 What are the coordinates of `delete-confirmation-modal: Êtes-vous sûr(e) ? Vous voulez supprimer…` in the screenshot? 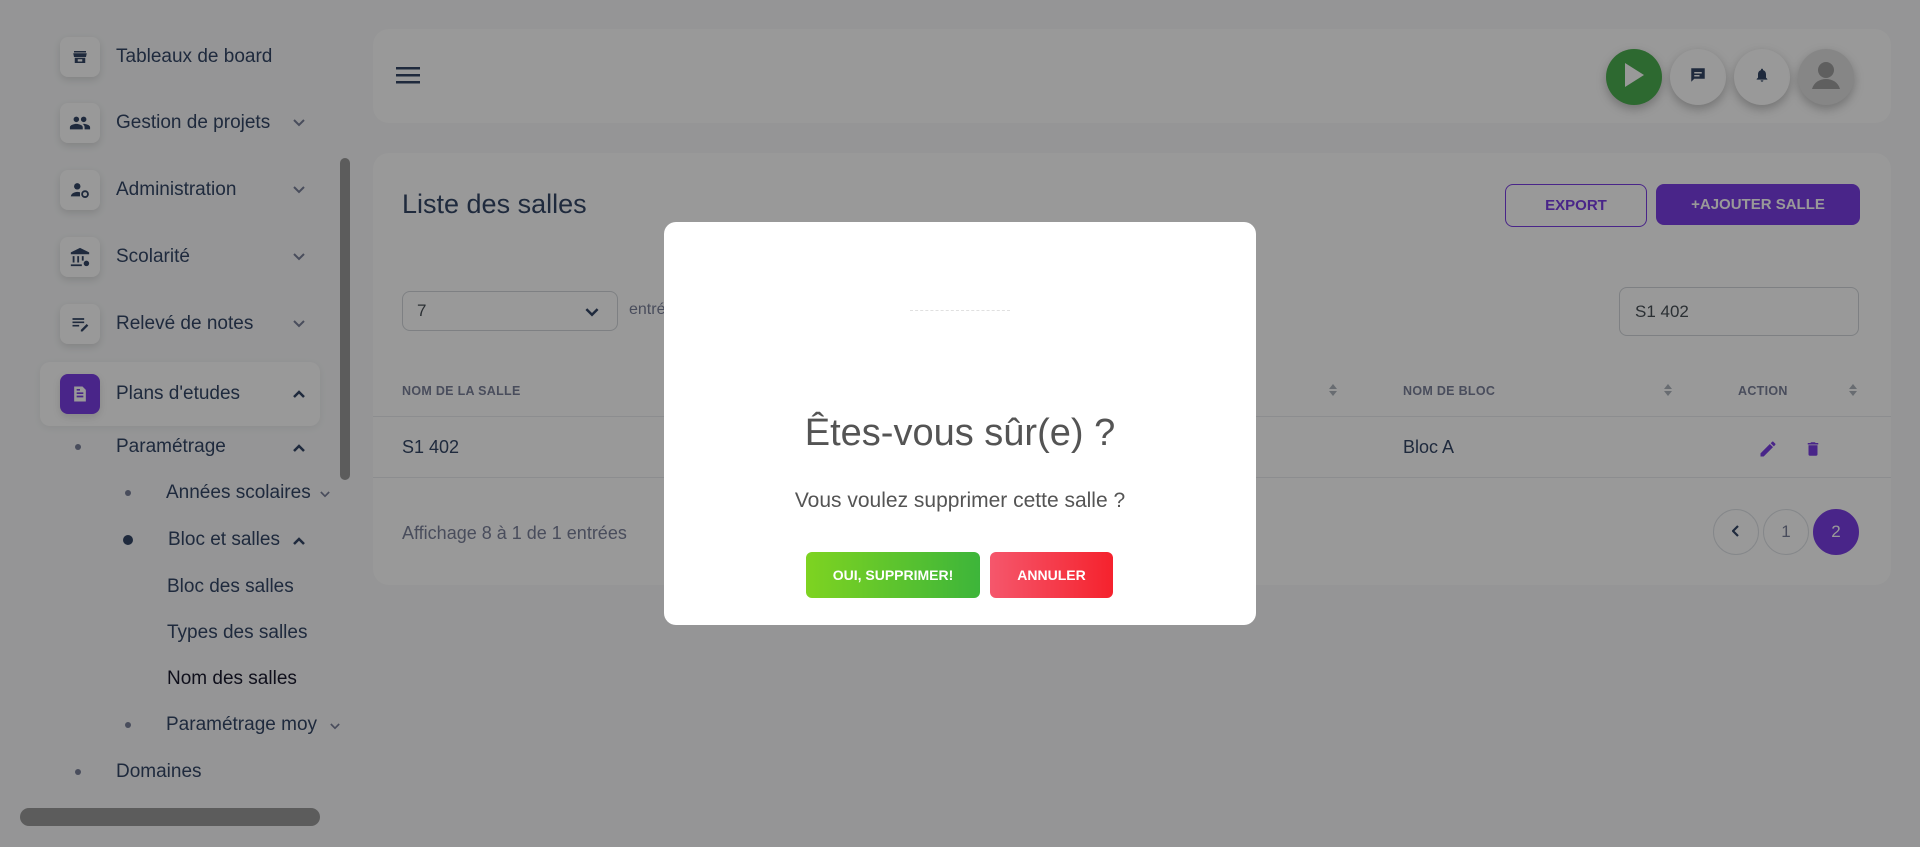 It's located at (960, 423).